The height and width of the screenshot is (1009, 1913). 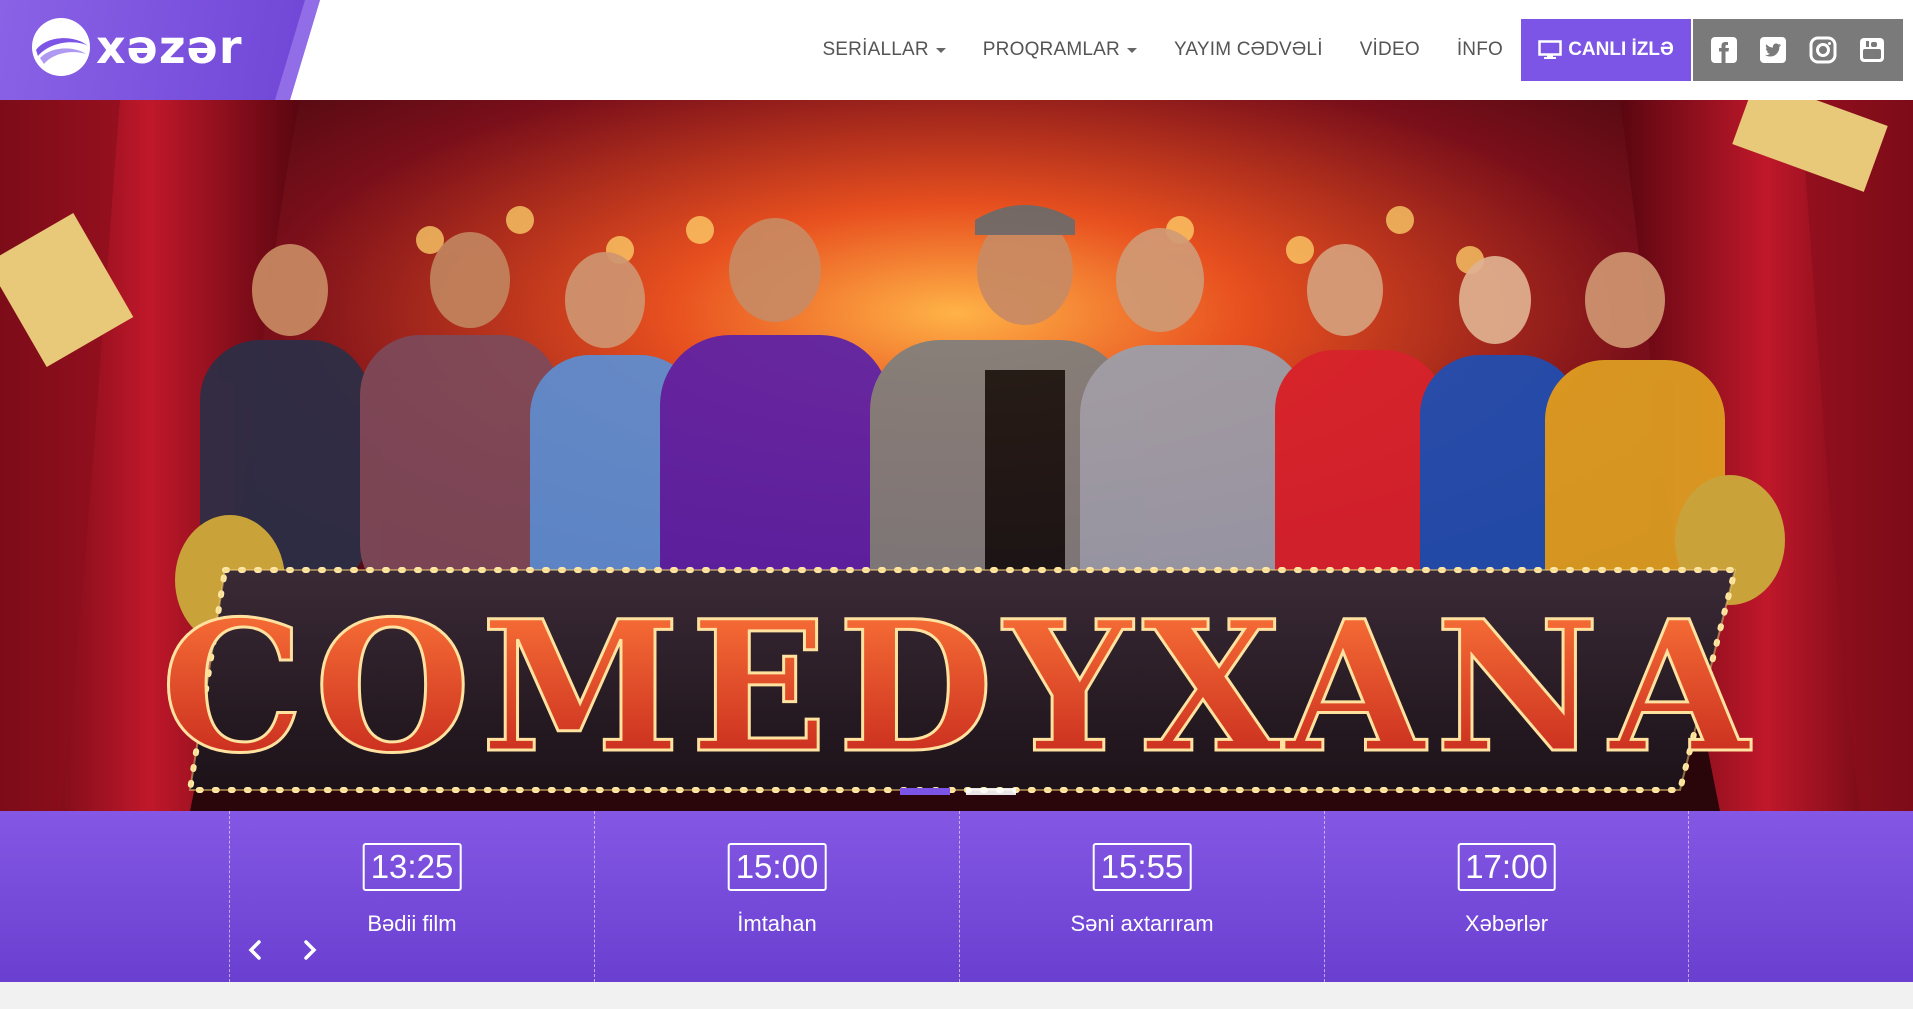 I want to click on schedule-title: Səni axtarıram, so click(x=1142, y=923).